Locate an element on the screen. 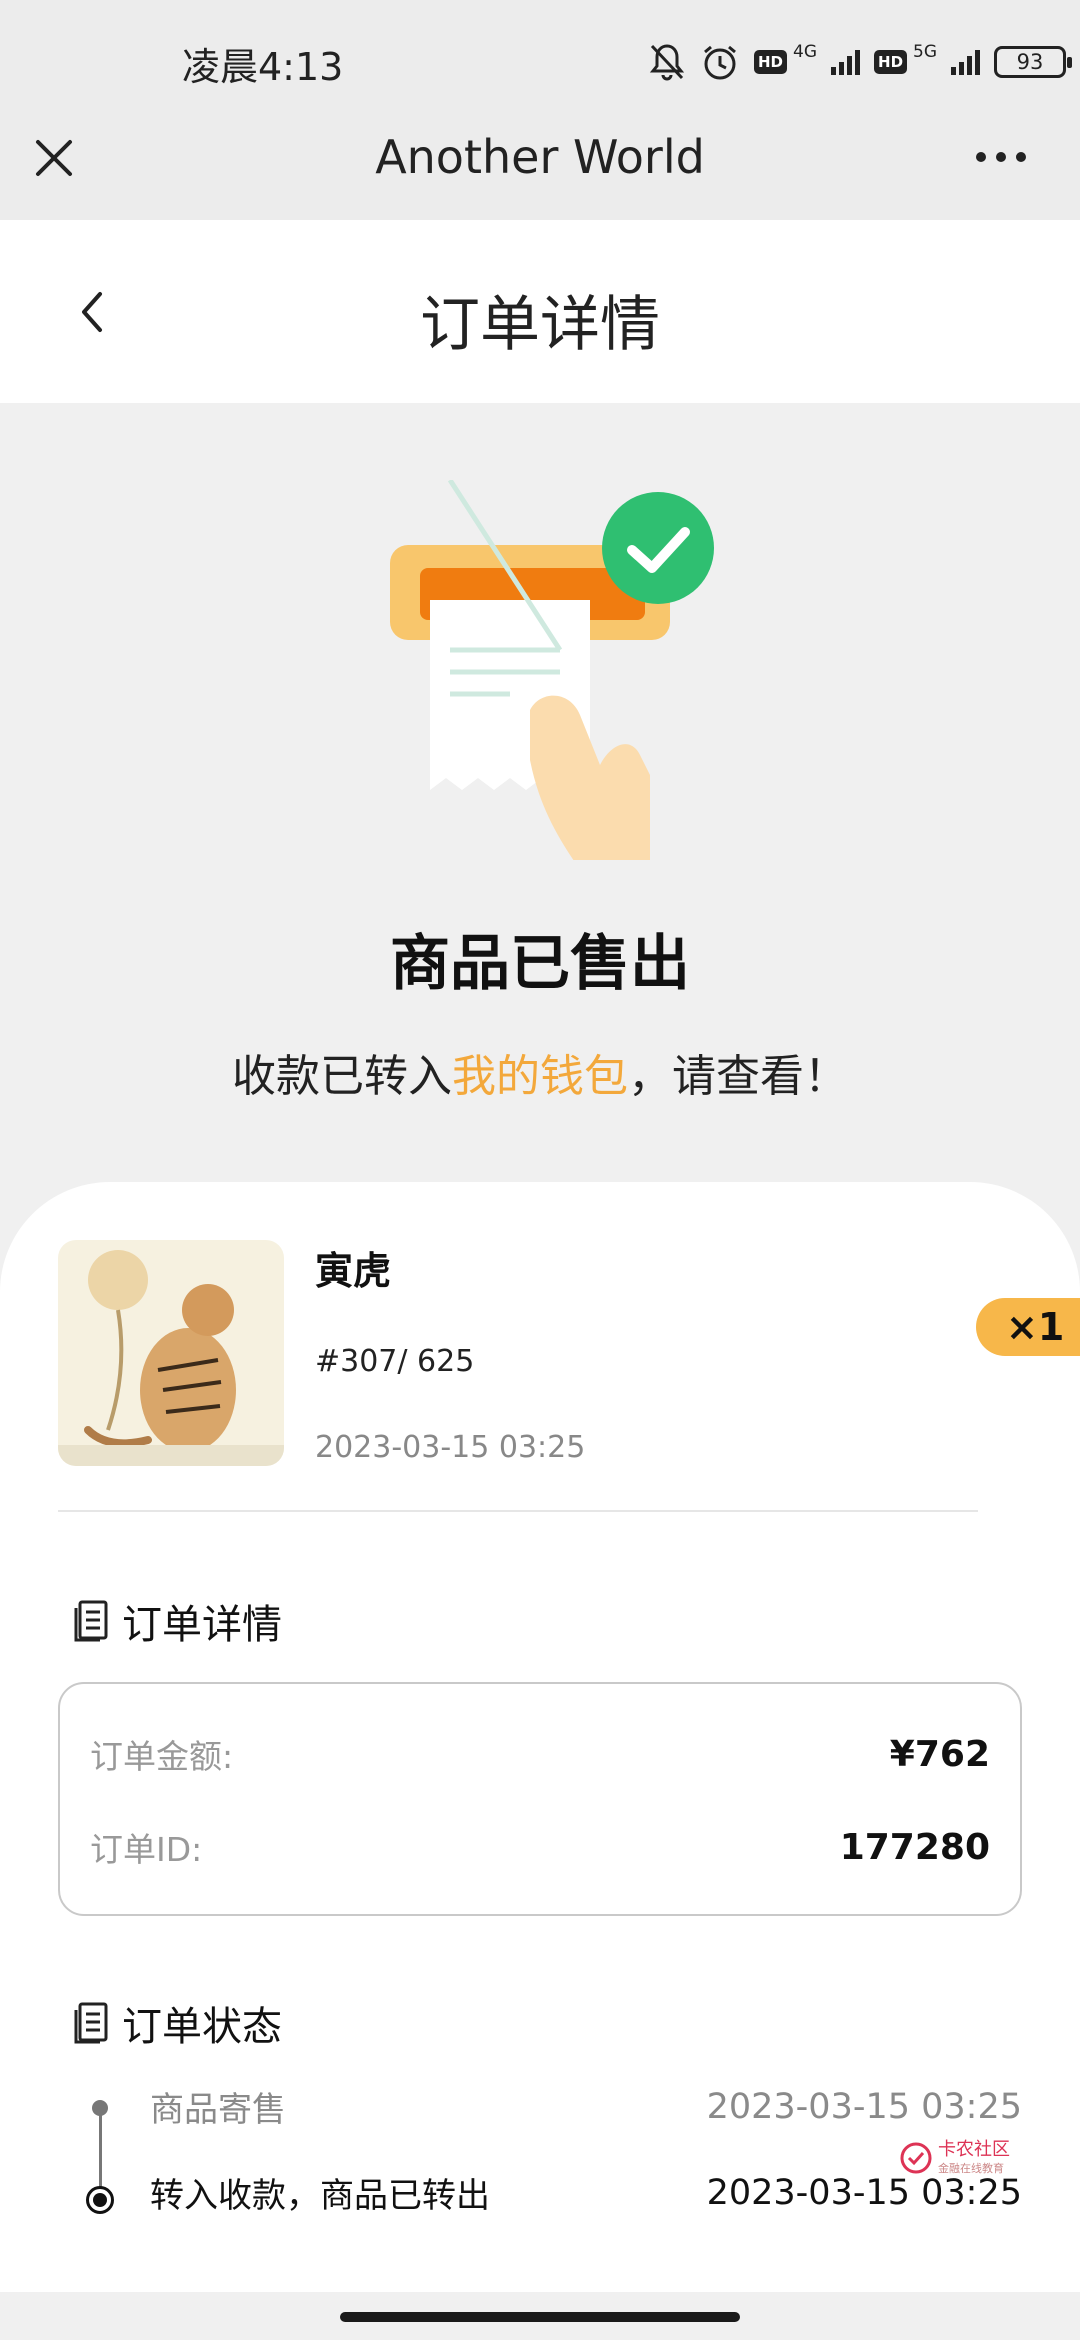 Image resolution: width=1080 pixels, height=2340 pixels. section-title: 订单详情 is located at coordinates (202, 1625).